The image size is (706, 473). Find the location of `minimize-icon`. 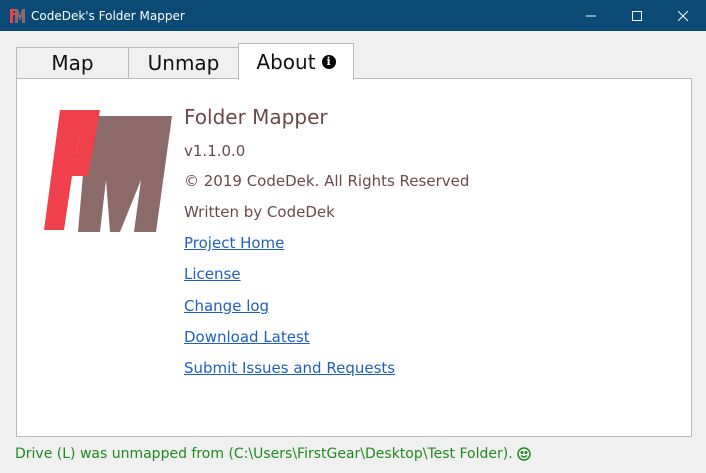

minimize-icon is located at coordinates (591, 15).